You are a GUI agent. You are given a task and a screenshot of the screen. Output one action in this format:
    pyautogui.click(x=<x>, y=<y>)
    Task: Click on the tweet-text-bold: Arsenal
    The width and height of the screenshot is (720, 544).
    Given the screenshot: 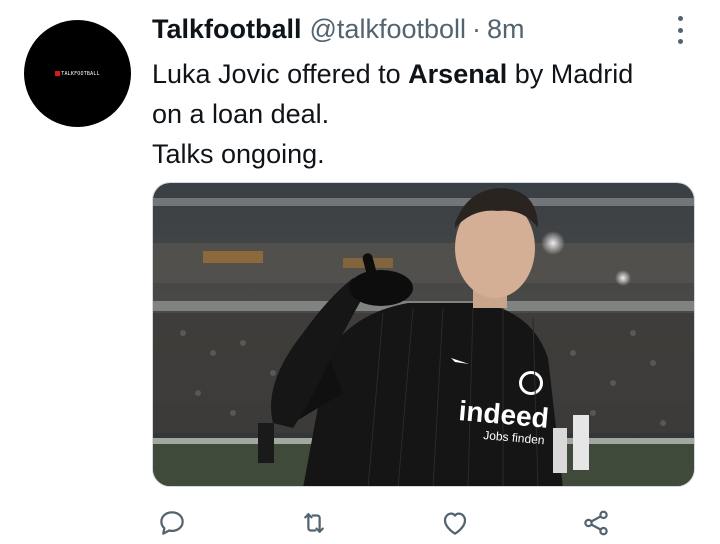 What is the action you would take?
    pyautogui.click(x=458, y=74)
    